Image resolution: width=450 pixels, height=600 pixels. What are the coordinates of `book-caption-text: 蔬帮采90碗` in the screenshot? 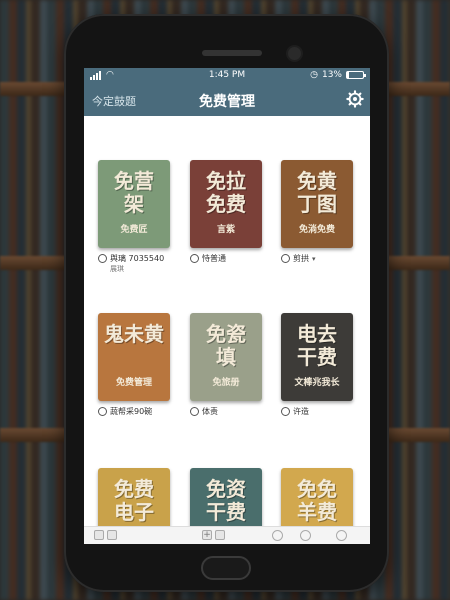 It's located at (131, 411).